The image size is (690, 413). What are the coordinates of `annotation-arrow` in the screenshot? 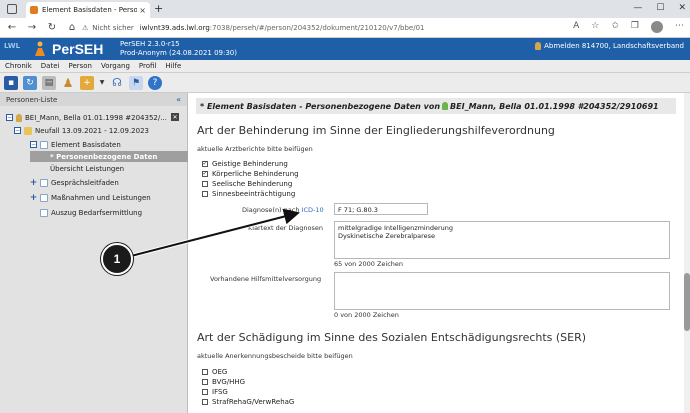 It's located at (215, 233).